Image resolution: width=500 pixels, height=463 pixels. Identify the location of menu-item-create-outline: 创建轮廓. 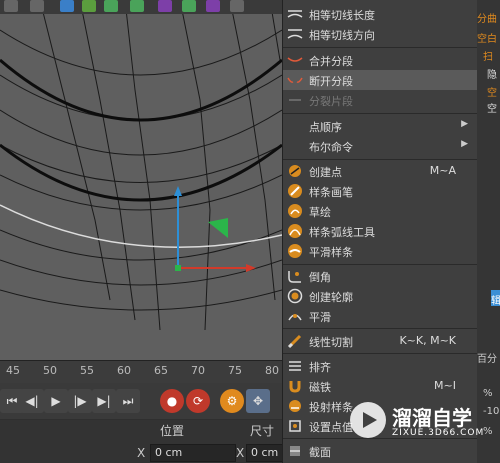
(380, 296).